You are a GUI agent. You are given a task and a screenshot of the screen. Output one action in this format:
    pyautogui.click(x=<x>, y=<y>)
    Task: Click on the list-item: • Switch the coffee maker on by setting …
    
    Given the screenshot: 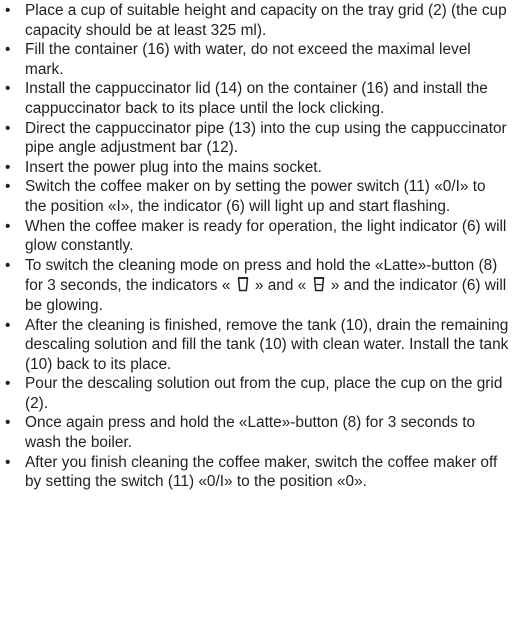 What is the action you would take?
    pyautogui.click(x=259, y=196)
    